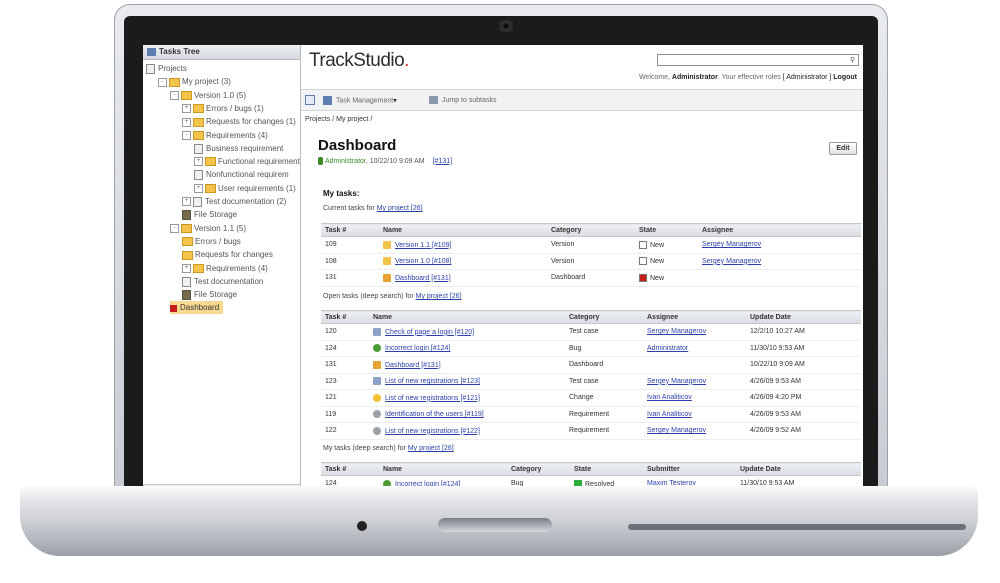 This screenshot has width=1000, height=583. What do you see at coordinates (417, 348) in the screenshot?
I see `task-name-link: Incorrect login [#124]` at bounding box center [417, 348].